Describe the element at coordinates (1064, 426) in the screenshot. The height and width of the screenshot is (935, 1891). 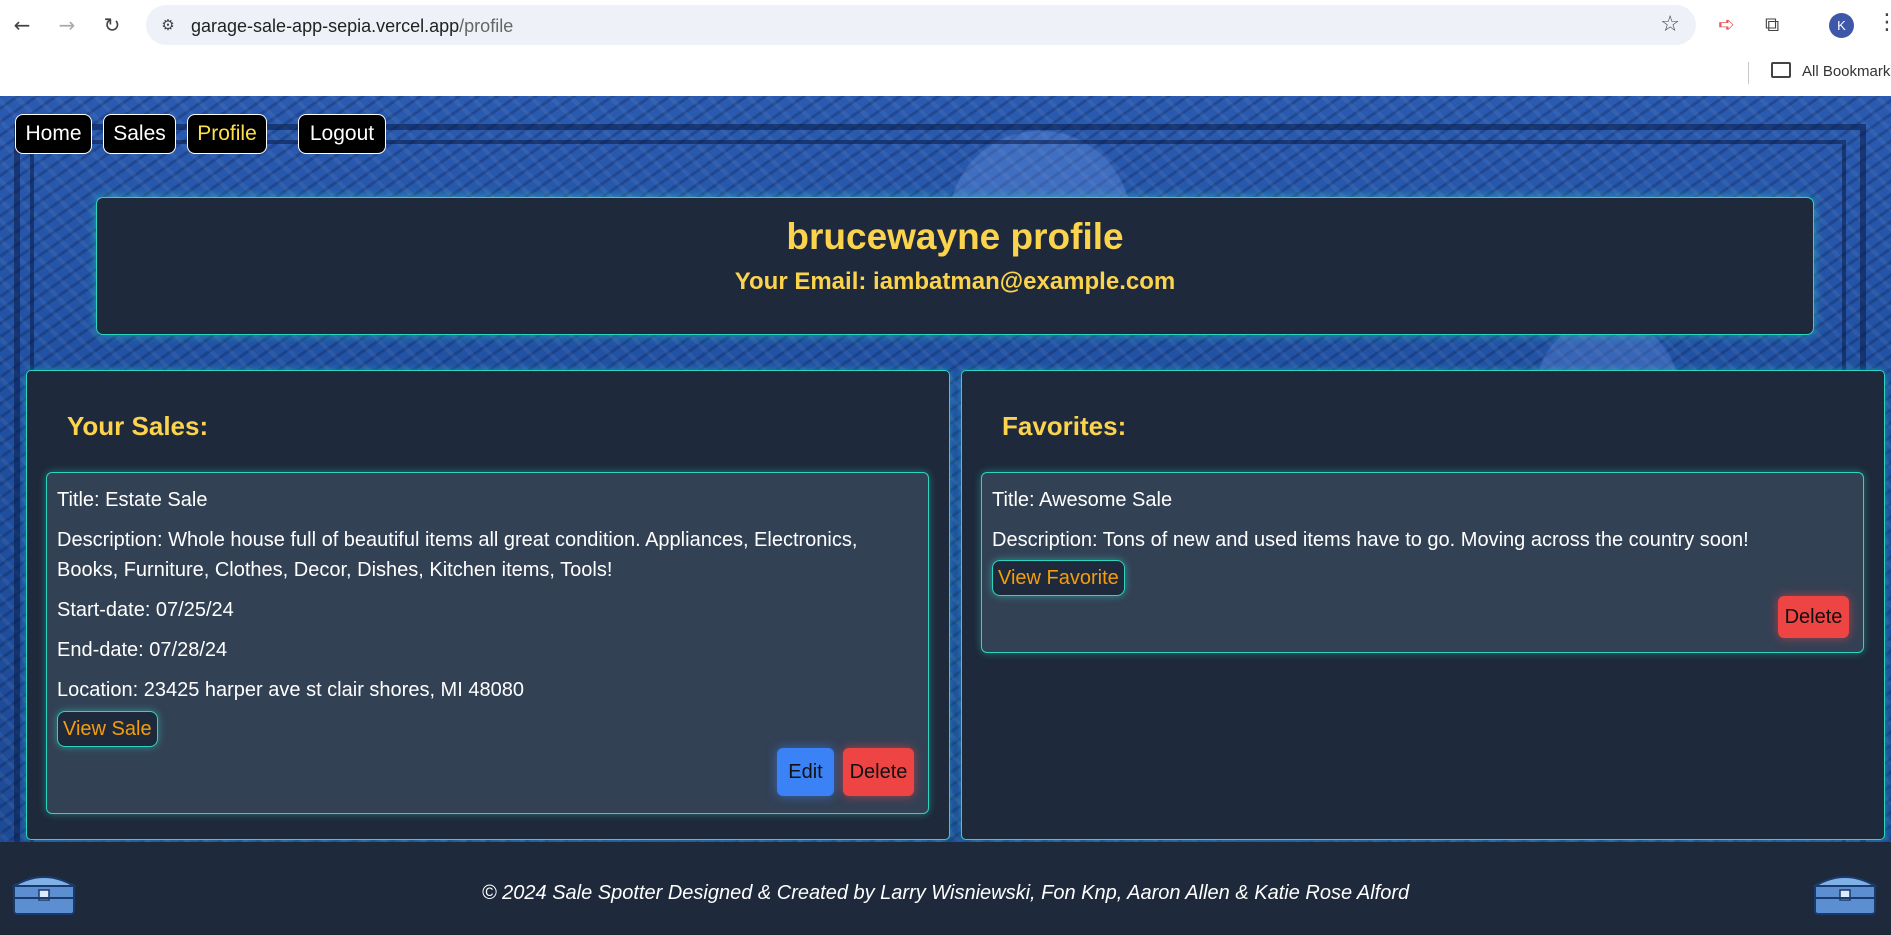
I see `favorites-heading: Favorites:` at that location.